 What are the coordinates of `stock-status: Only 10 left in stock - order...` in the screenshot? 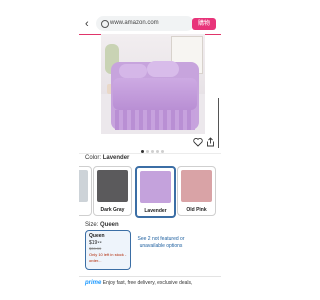 It's located at (108, 257).